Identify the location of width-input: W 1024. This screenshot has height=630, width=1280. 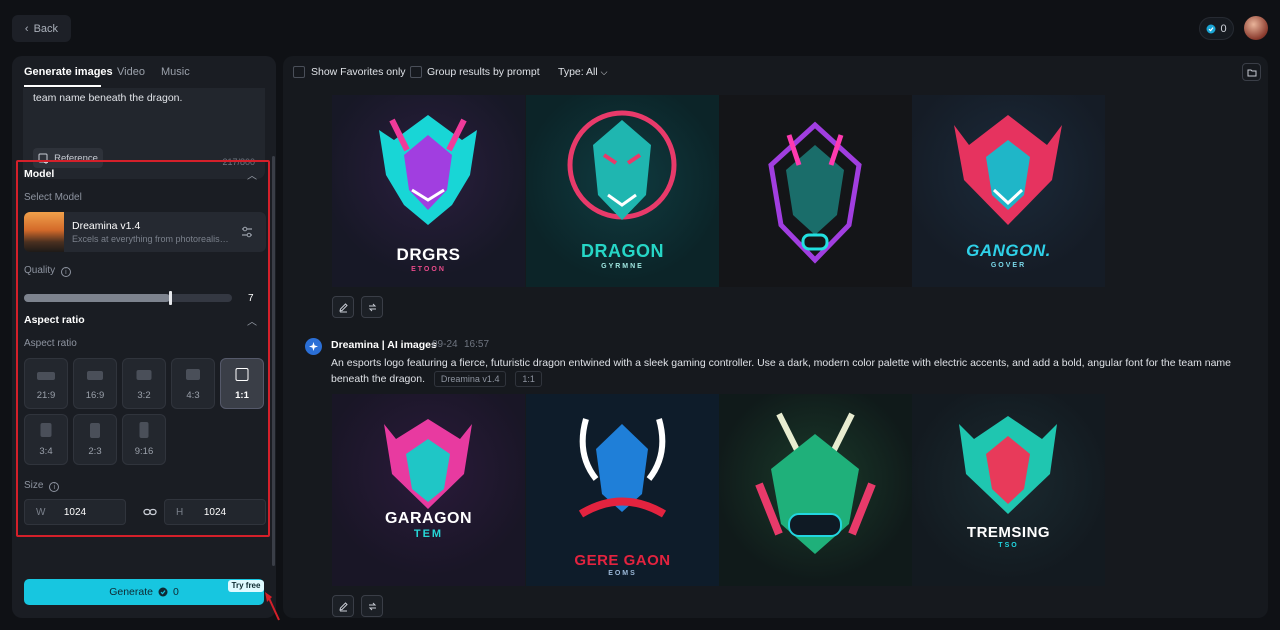
(75, 512).